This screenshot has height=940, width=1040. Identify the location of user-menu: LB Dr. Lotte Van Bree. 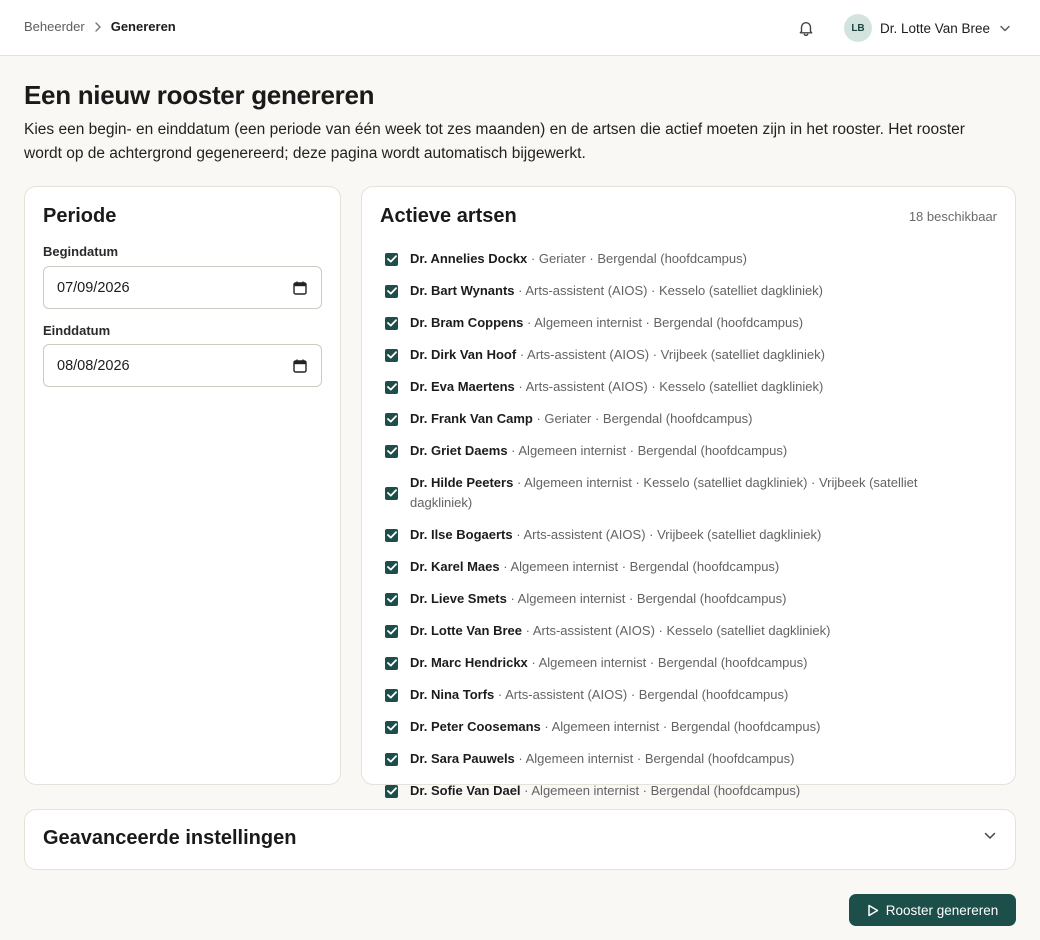
(927, 28).